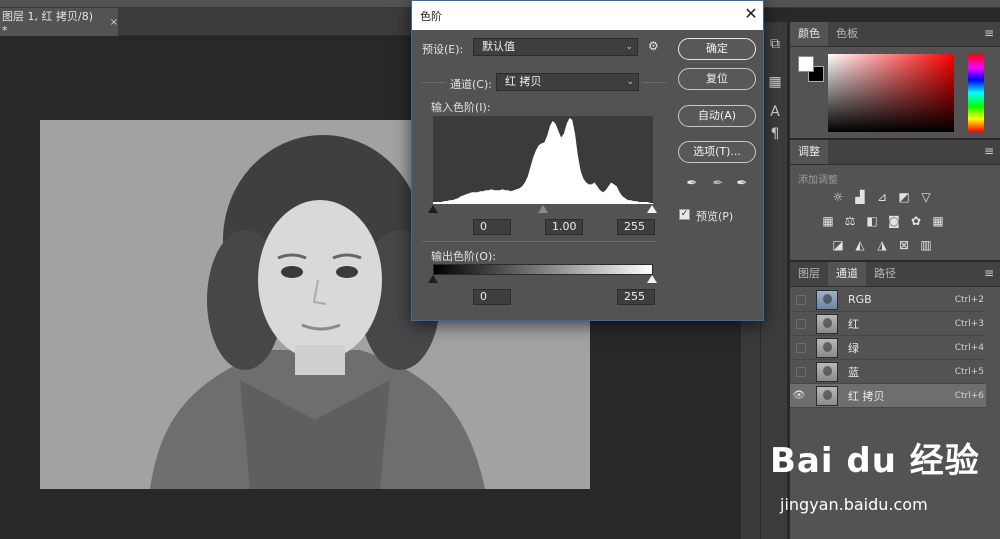 This screenshot has width=1000, height=539. What do you see at coordinates (904, 245) in the screenshot?
I see `selective-color-icon: ⊠` at bounding box center [904, 245].